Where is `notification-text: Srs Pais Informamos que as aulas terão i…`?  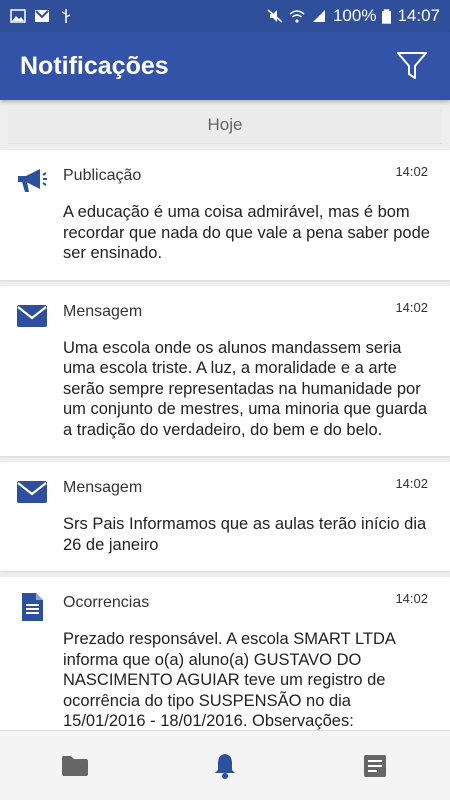
notification-text: Srs Pais Informamos que as aulas terão i… is located at coordinates (245, 534).